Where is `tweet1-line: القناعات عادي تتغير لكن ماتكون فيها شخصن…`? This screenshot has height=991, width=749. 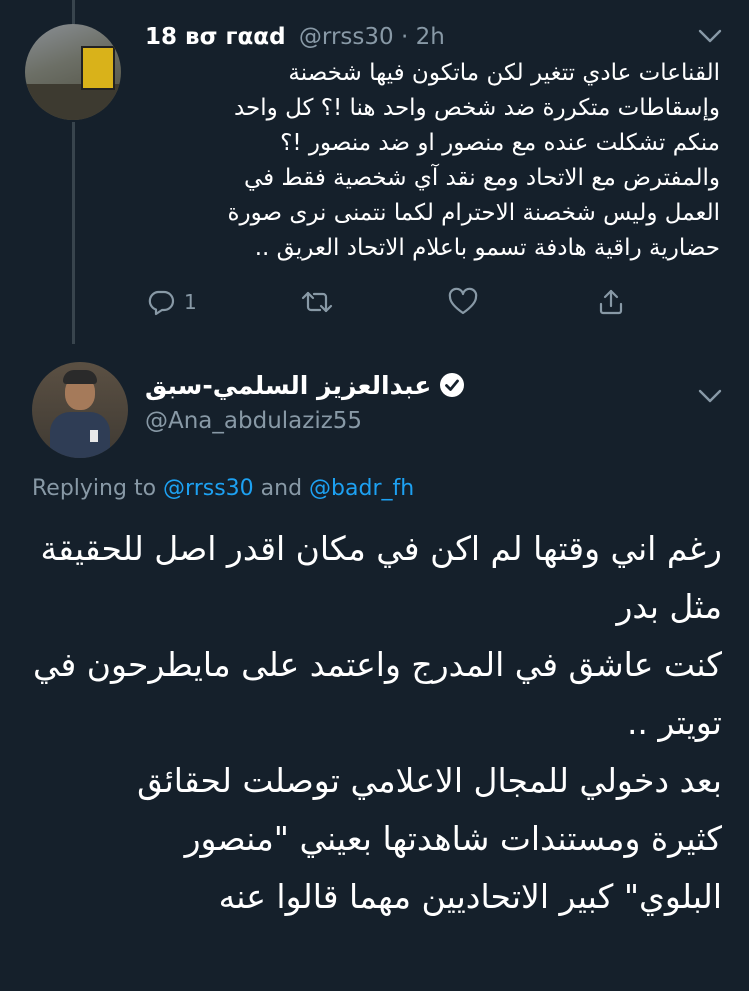 tweet1-line: القناعات عادي تتغير لكن ماتكون فيها شخصن… is located at coordinates (504, 73).